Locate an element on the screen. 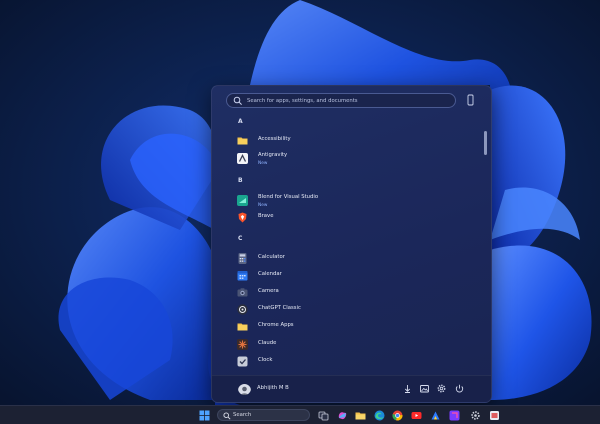  chatgpt-icon is located at coordinates (242, 309).